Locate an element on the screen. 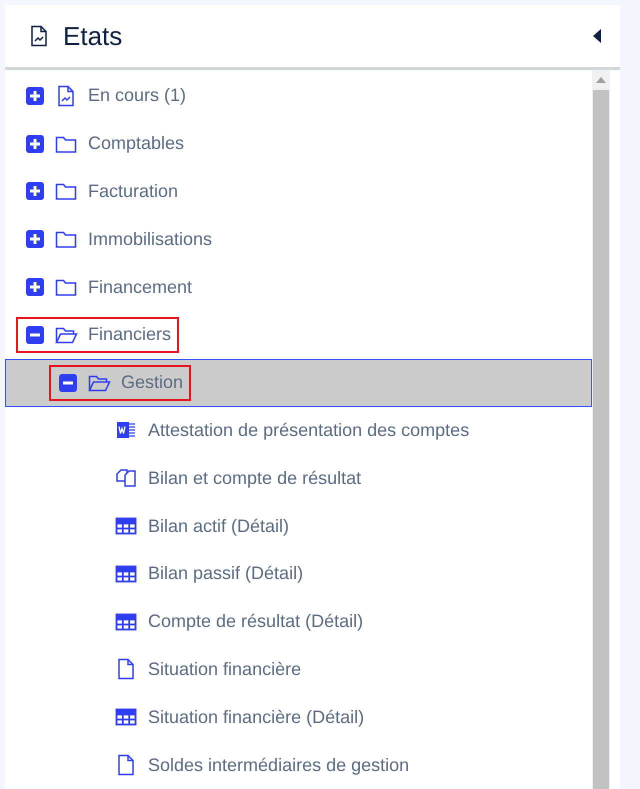 Image resolution: width=640 pixels, height=789 pixels. tree-row: Bilan actif (Détail) is located at coordinates (298, 526).